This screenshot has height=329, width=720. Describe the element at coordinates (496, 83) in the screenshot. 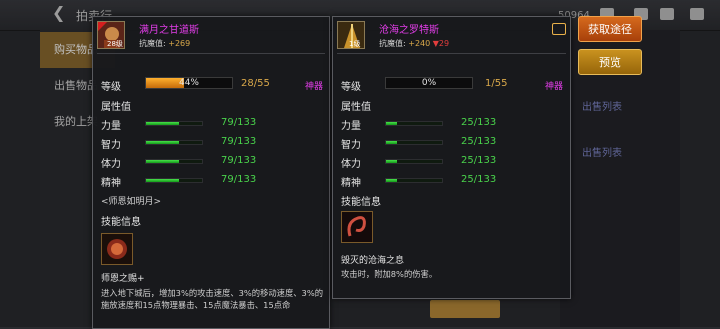

I see `level-value: 1/55` at that location.